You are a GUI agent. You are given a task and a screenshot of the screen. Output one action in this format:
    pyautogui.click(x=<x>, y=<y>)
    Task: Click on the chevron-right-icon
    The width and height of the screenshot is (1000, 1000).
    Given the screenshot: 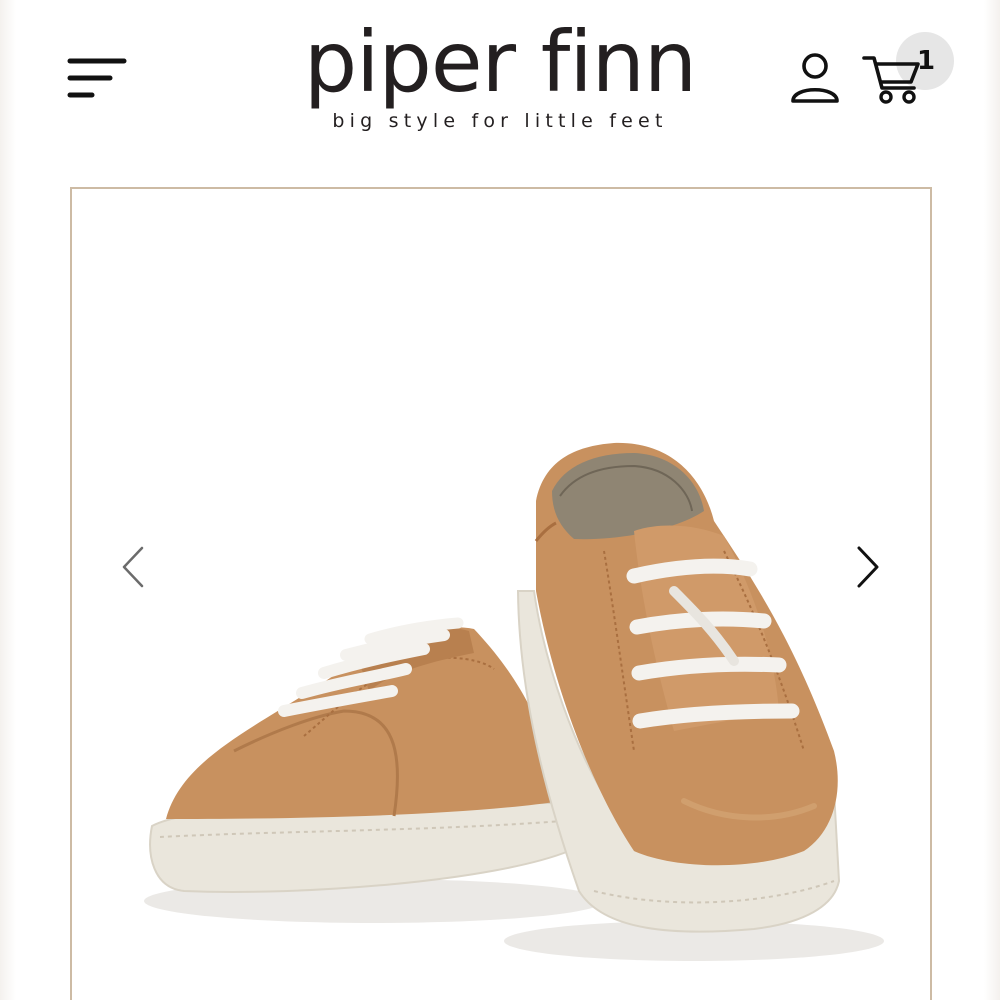 What is the action you would take?
    pyautogui.click(x=868, y=567)
    